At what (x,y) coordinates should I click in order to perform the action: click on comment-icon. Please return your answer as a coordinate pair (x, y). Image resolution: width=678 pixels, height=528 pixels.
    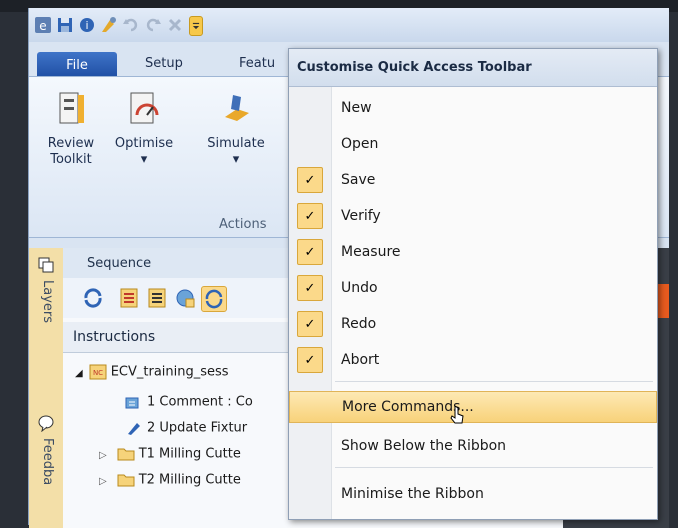
    Looking at the image, I should click on (132, 403).